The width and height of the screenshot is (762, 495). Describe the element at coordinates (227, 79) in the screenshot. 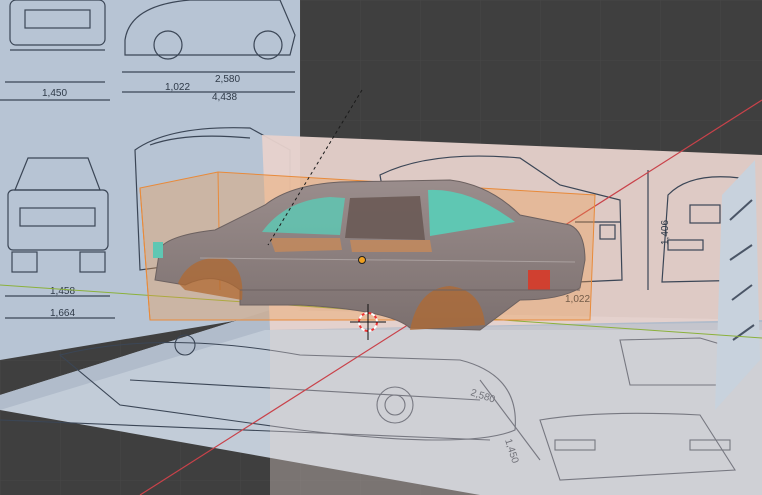

I see `dimension-label: 2,580` at that location.